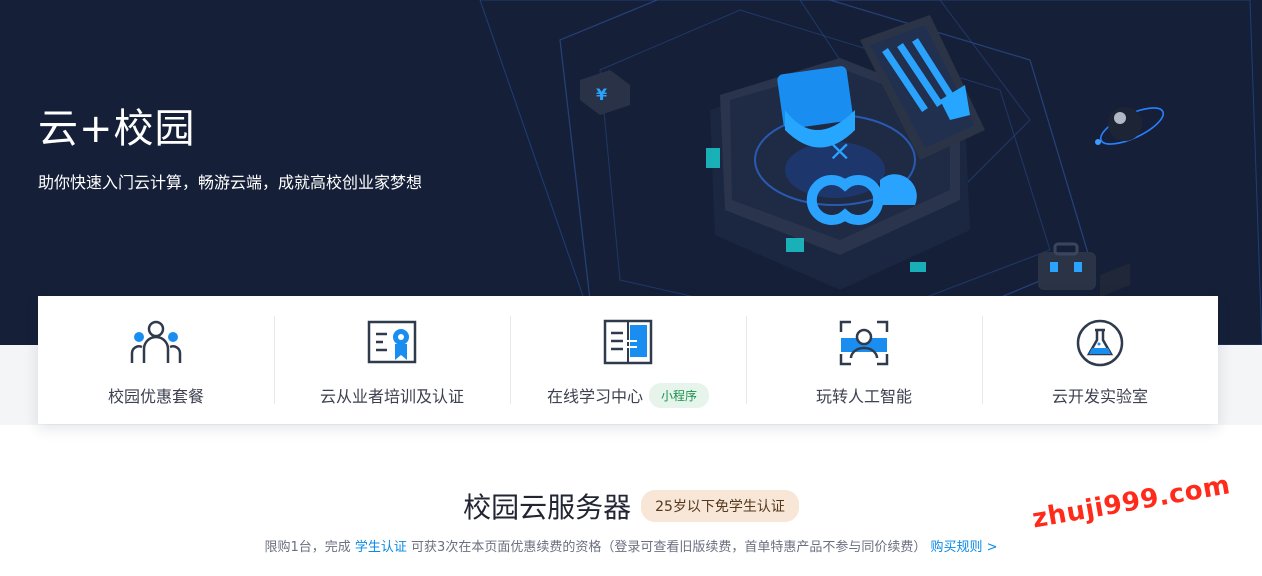 The width and height of the screenshot is (1262, 576). Describe the element at coordinates (155, 396) in the screenshot. I see `entry-label: 校园优惠套餐` at that location.